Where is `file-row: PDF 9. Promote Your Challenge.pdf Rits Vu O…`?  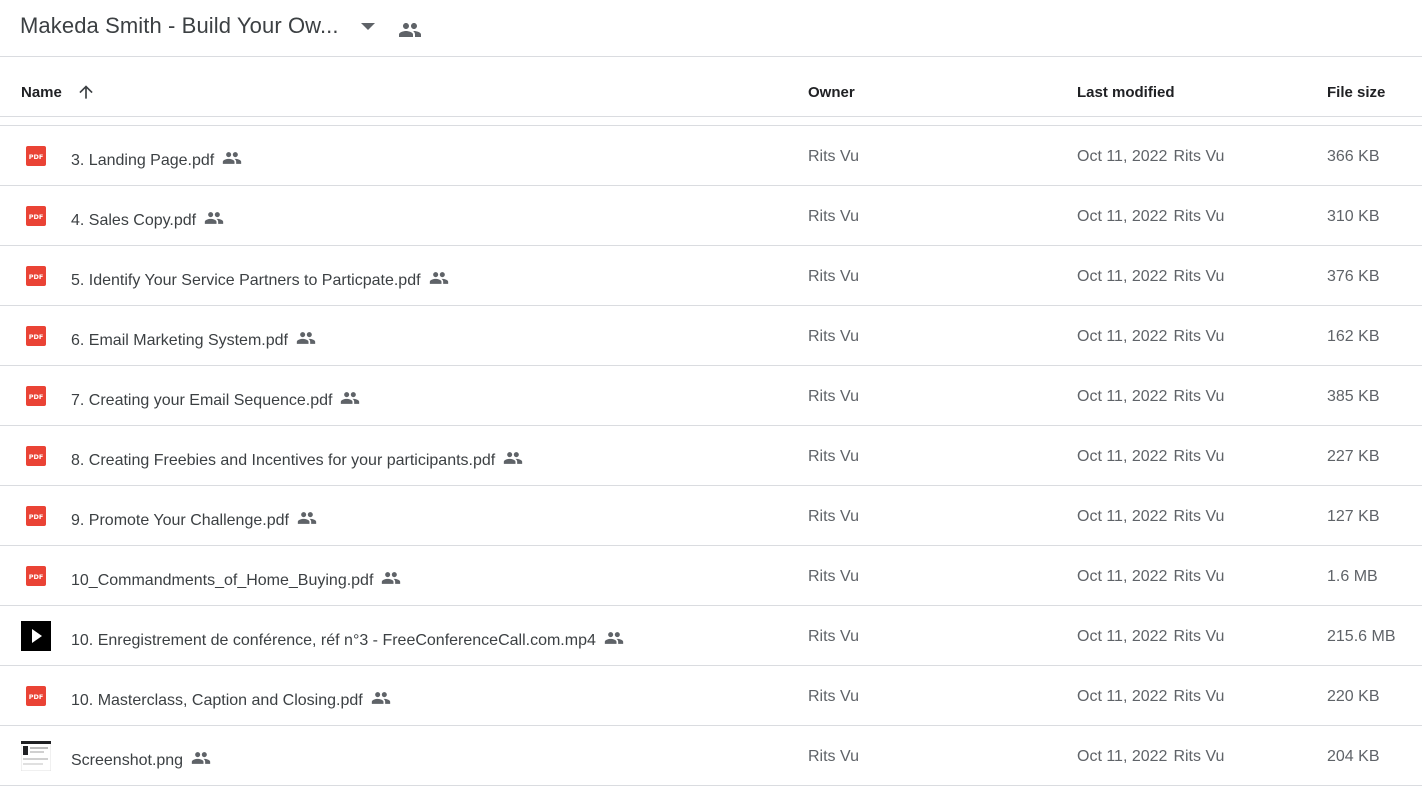 file-row: PDF 9. Promote Your Challenge.pdf Rits Vu O… is located at coordinates (711, 516).